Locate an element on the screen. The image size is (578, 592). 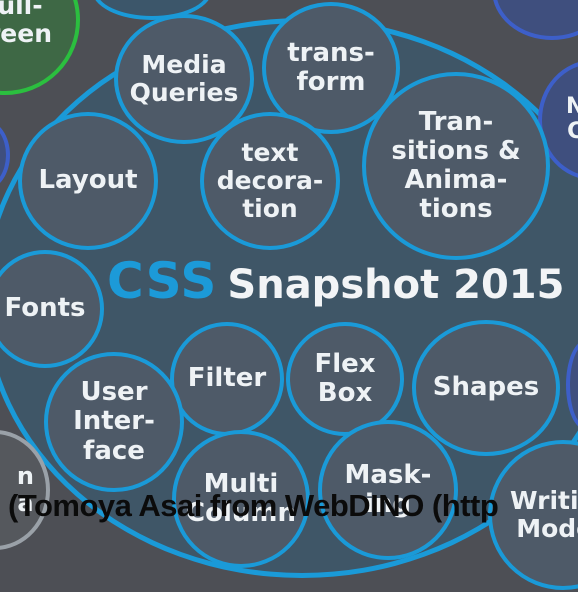
filter-bubble: Filter is located at coordinates (227, 379).